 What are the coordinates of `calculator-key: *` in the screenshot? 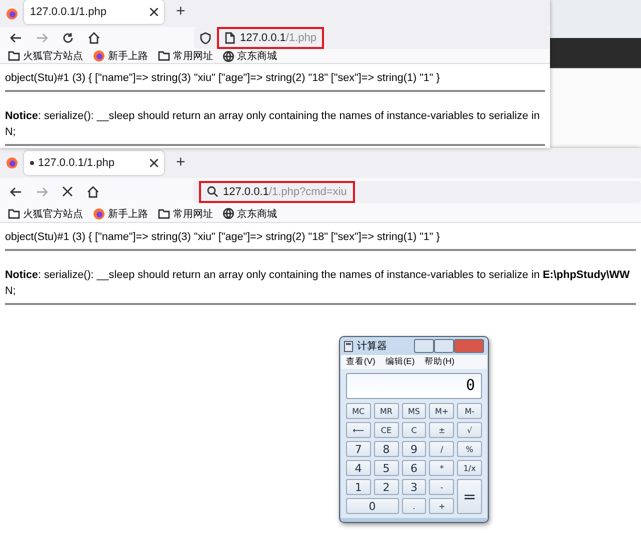 It's located at (441, 468).